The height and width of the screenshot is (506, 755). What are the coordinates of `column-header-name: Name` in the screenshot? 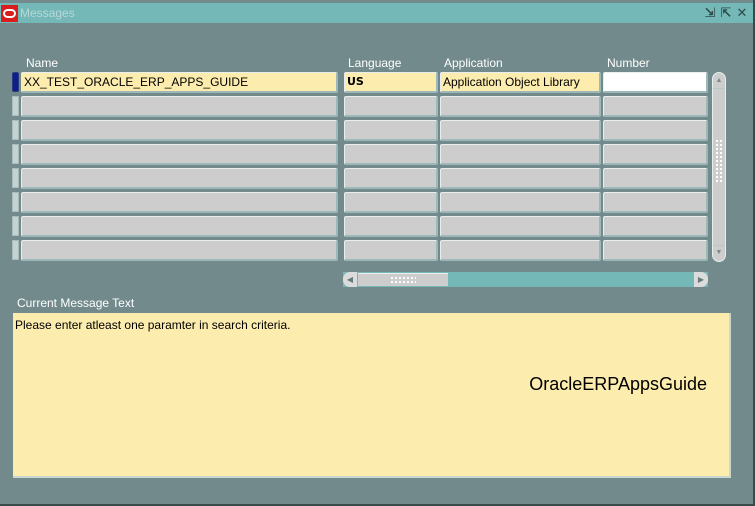 It's located at (42, 63).